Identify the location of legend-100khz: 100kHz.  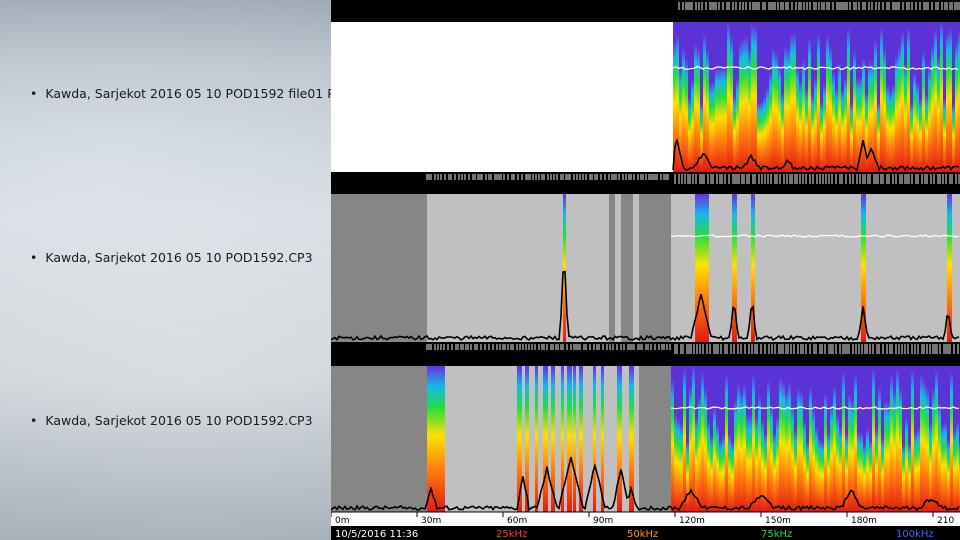
(915, 534).